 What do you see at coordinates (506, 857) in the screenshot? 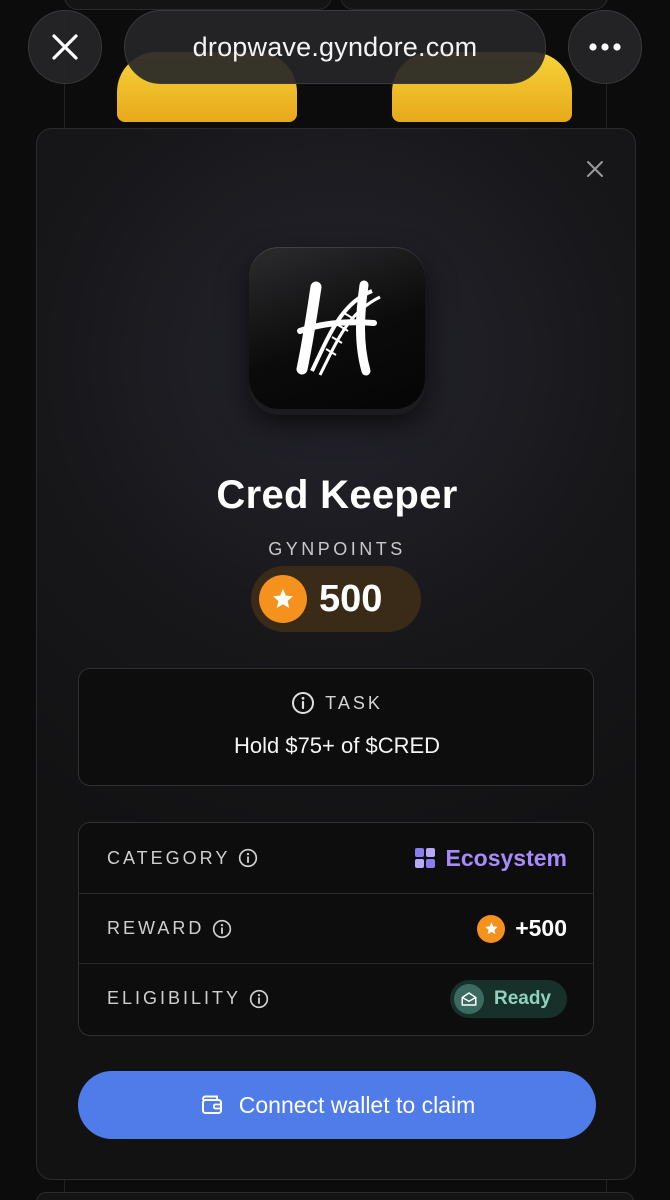
I see `category-value: Ecosystem` at bounding box center [506, 857].